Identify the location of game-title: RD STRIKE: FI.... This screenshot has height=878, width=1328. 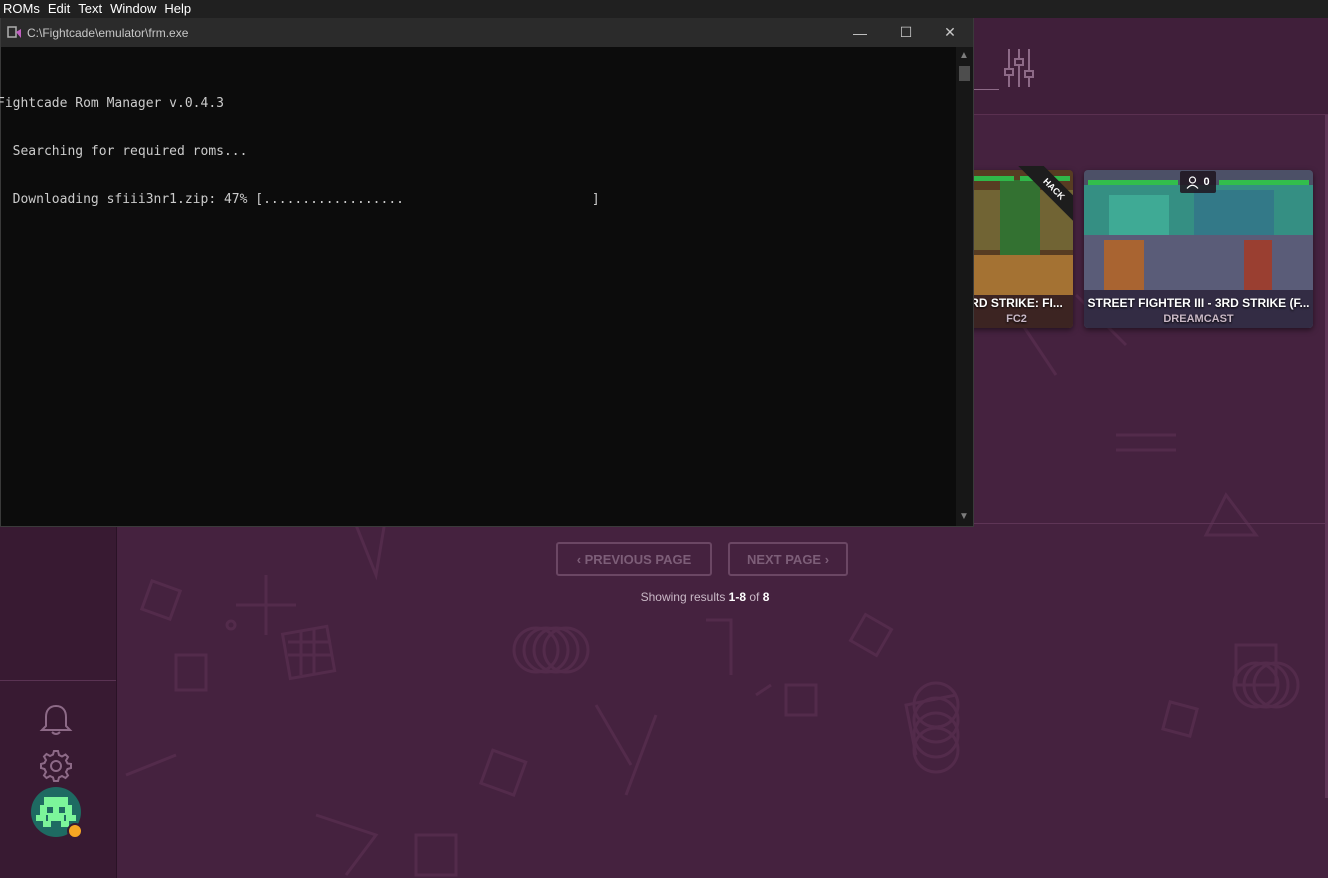
(1016, 303).